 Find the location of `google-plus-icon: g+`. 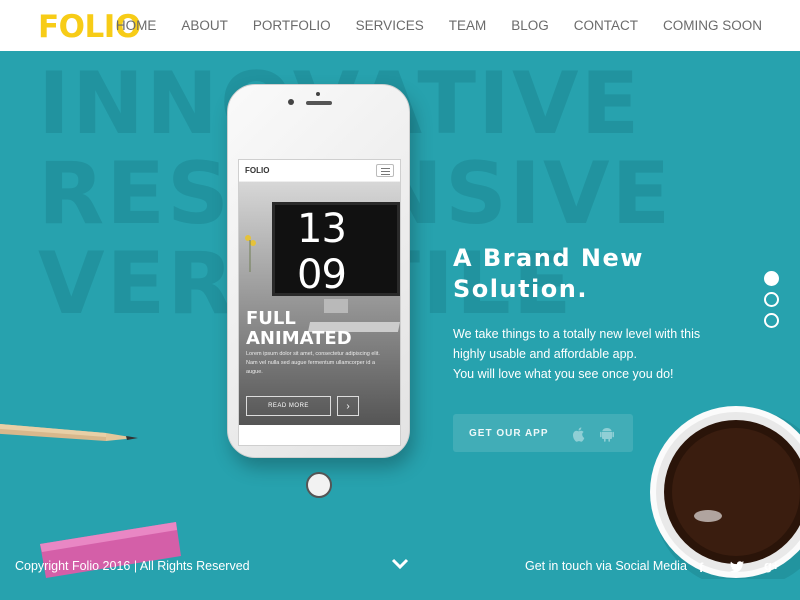

google-plus-icon: g+ is located at coordinates (772, 565).